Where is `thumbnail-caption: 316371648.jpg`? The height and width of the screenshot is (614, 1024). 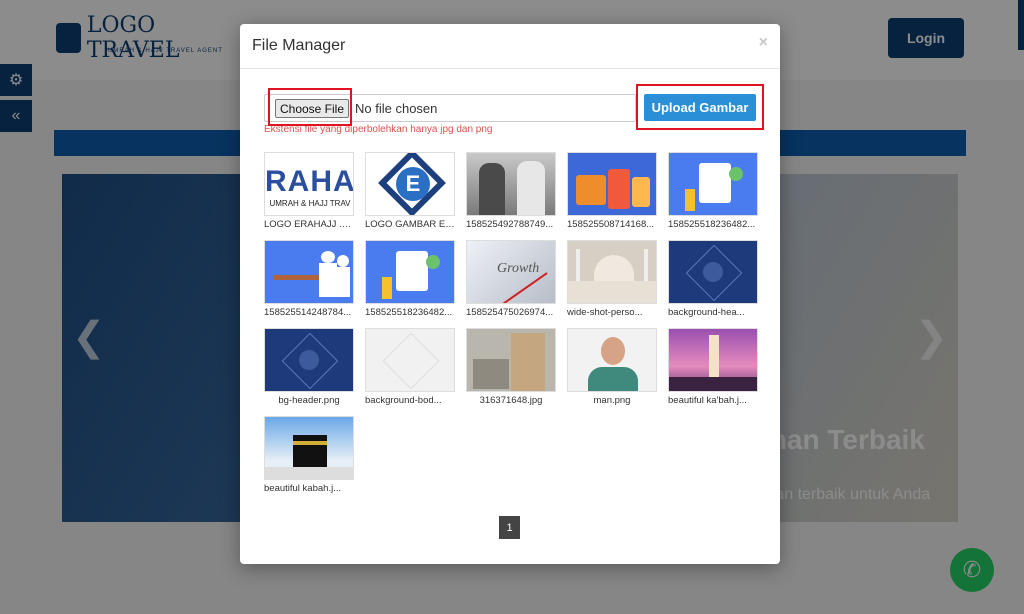 thumbnail-caption: 316371648.jpg is located at coordinates (511, 400).